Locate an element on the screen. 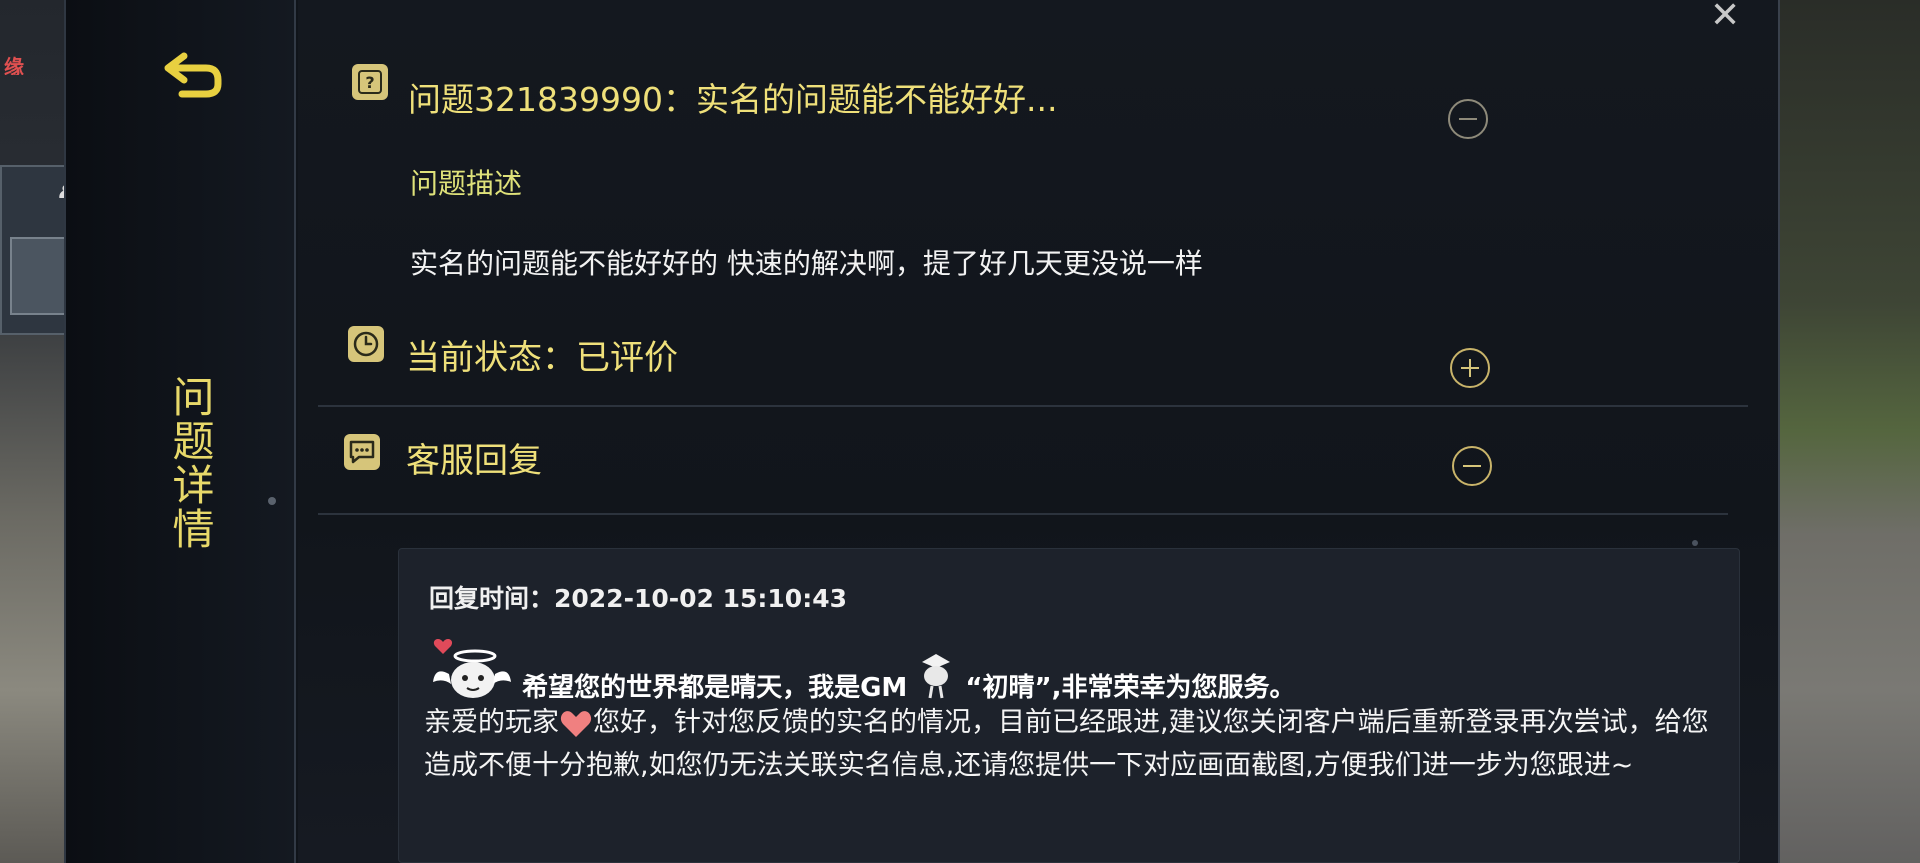 The width and height of the screenshot is (1920, 863). page-title: 问题详情 is located at coordinates (190, 463).